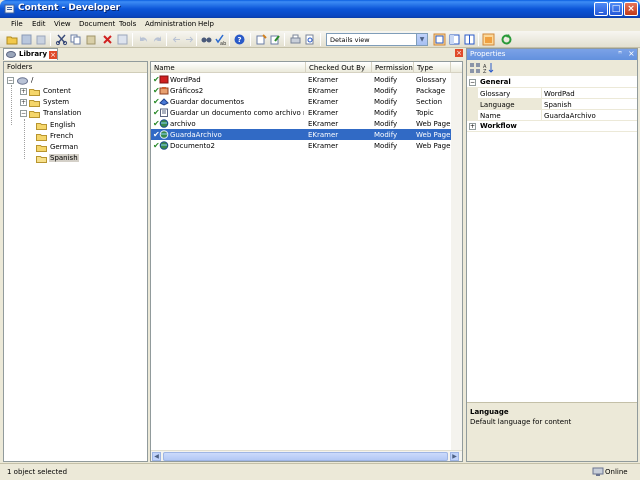 This screenshot has height=480, width=640. I want to click on category-general: − General, so click(552, 82).